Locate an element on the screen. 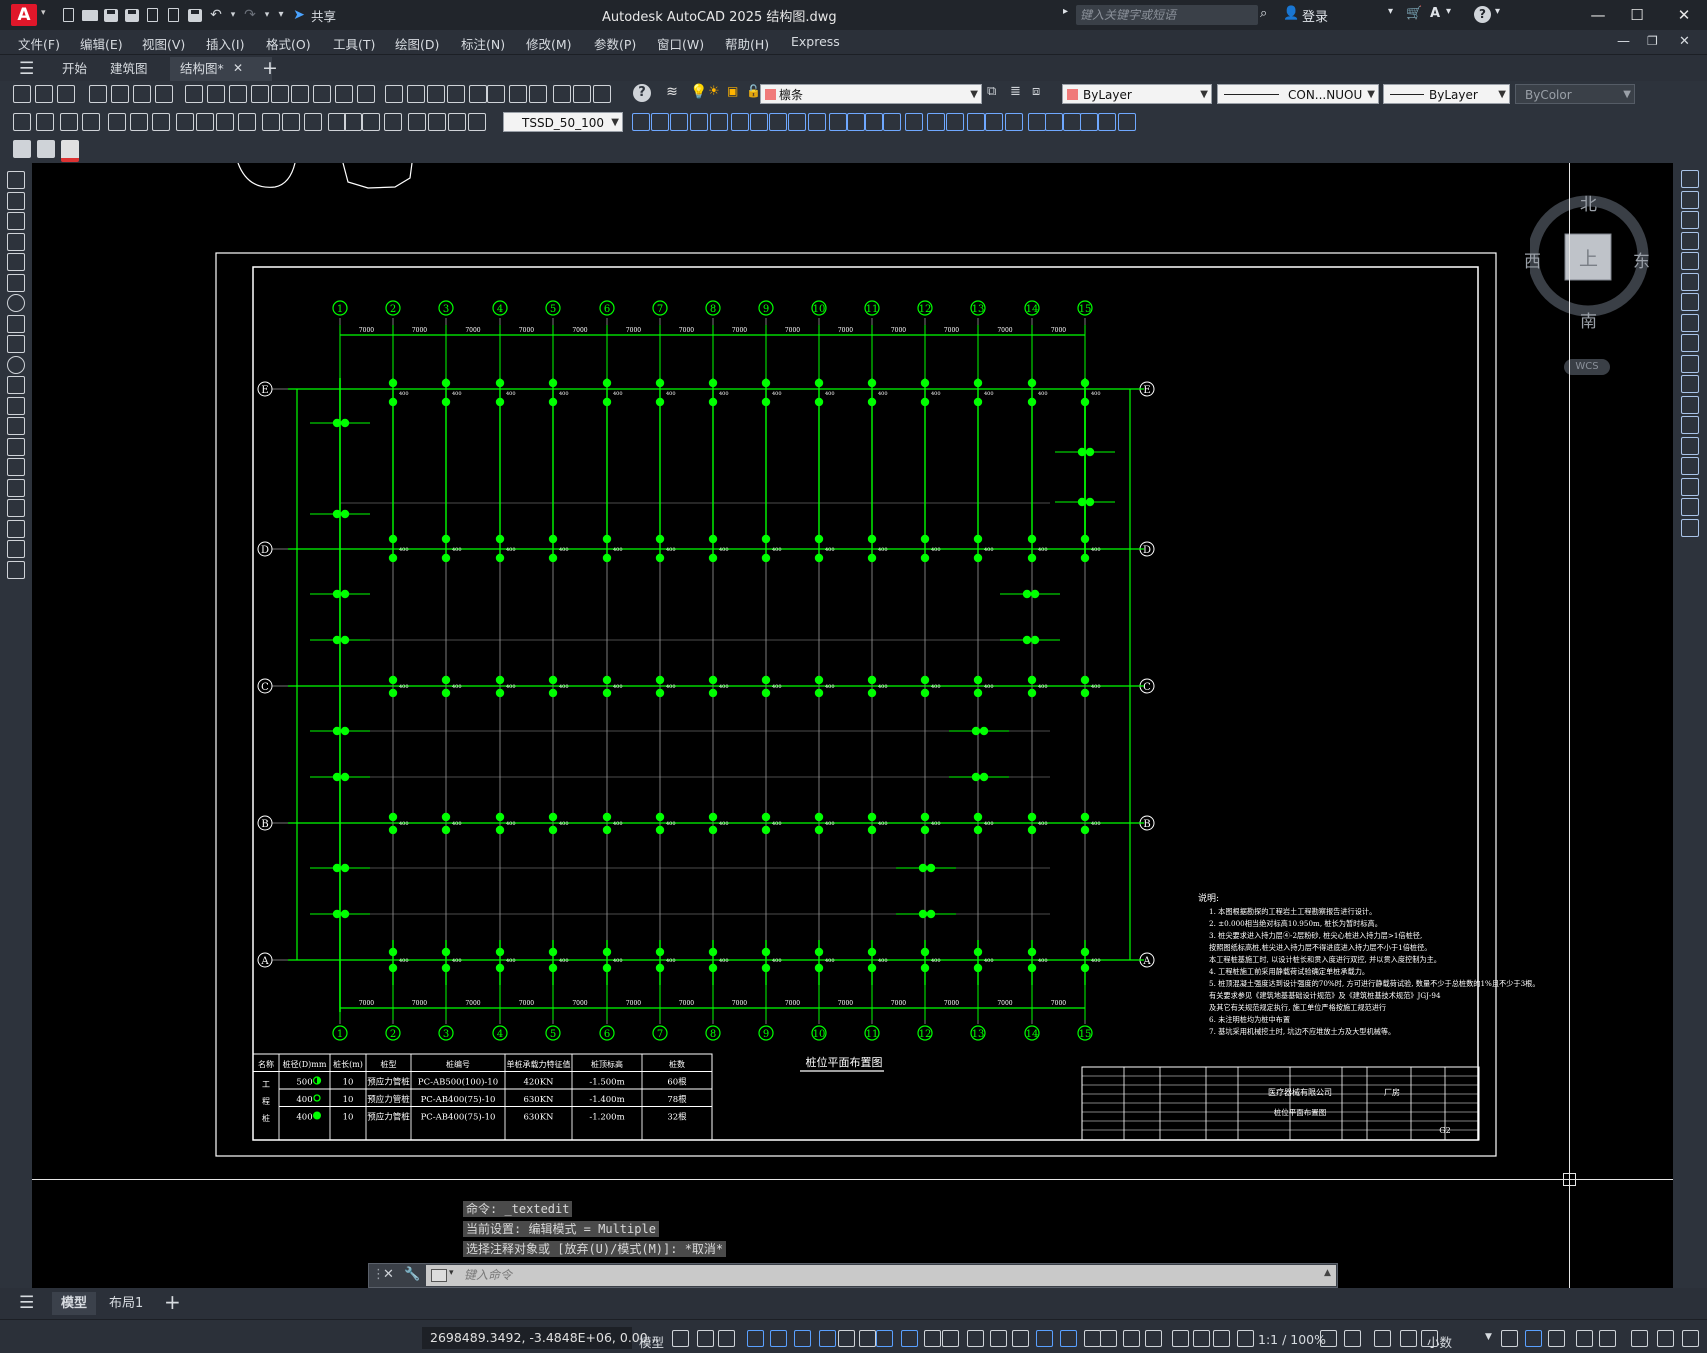 This screenshot has width=1707, height=1353. units-select: 小数 is located at coordinates (1439, 1341).